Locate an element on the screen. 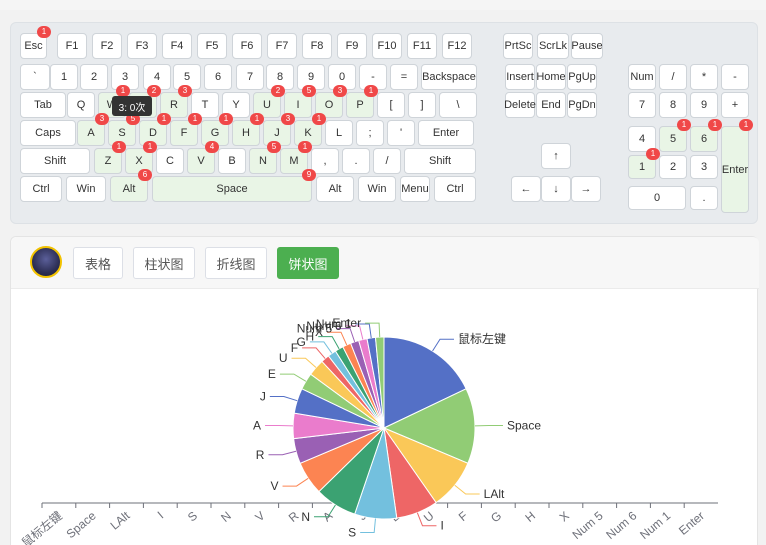 The height and width of the screenshot is (545, 766). key-home: Home is located at coordinates (551, 77).